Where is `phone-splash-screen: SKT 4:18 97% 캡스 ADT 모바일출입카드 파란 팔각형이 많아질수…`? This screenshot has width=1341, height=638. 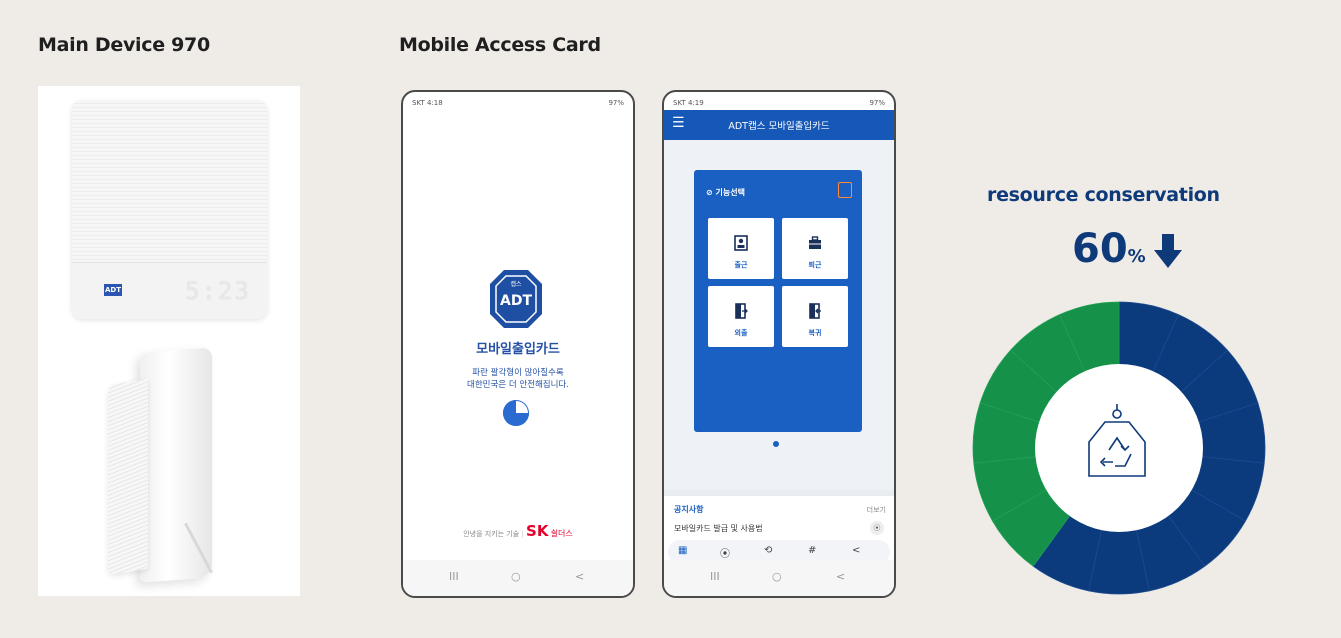
phone-splash-screen: SKT 4:18 97% 캡스 ADT 모바일출입카드 파란 팔각형이 많아질수… is located at coordinates (518, 344).